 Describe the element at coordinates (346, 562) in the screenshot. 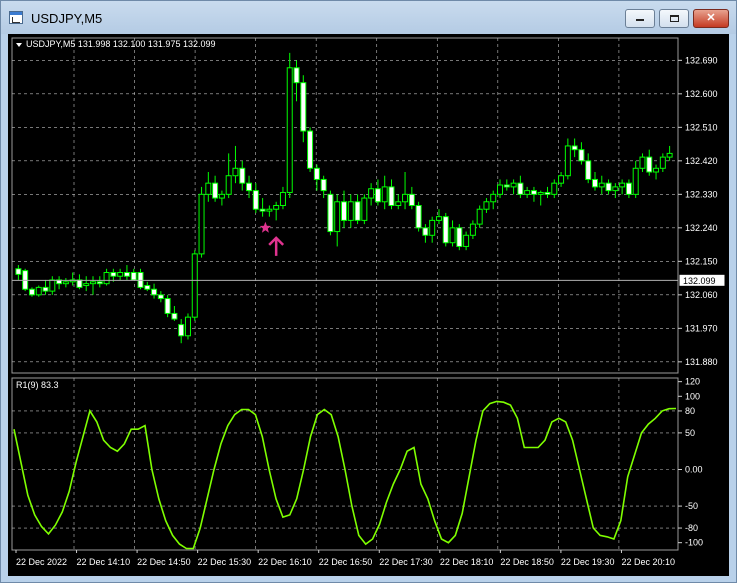

I see `time-tick-label: 22 Dec 16:50` at that location.